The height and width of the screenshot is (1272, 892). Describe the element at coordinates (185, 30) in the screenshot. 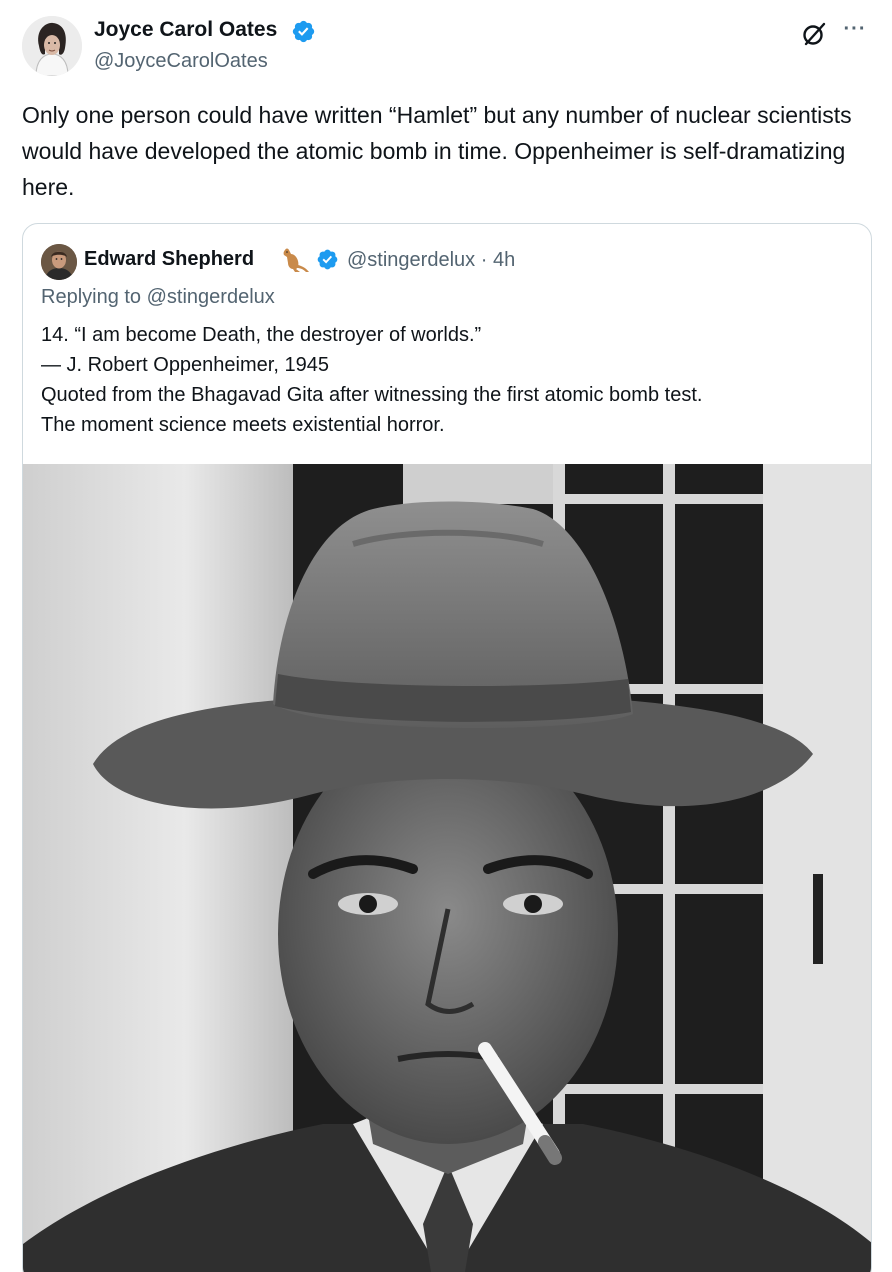

I see `author-name: Joyce Carol Oates` at that location.